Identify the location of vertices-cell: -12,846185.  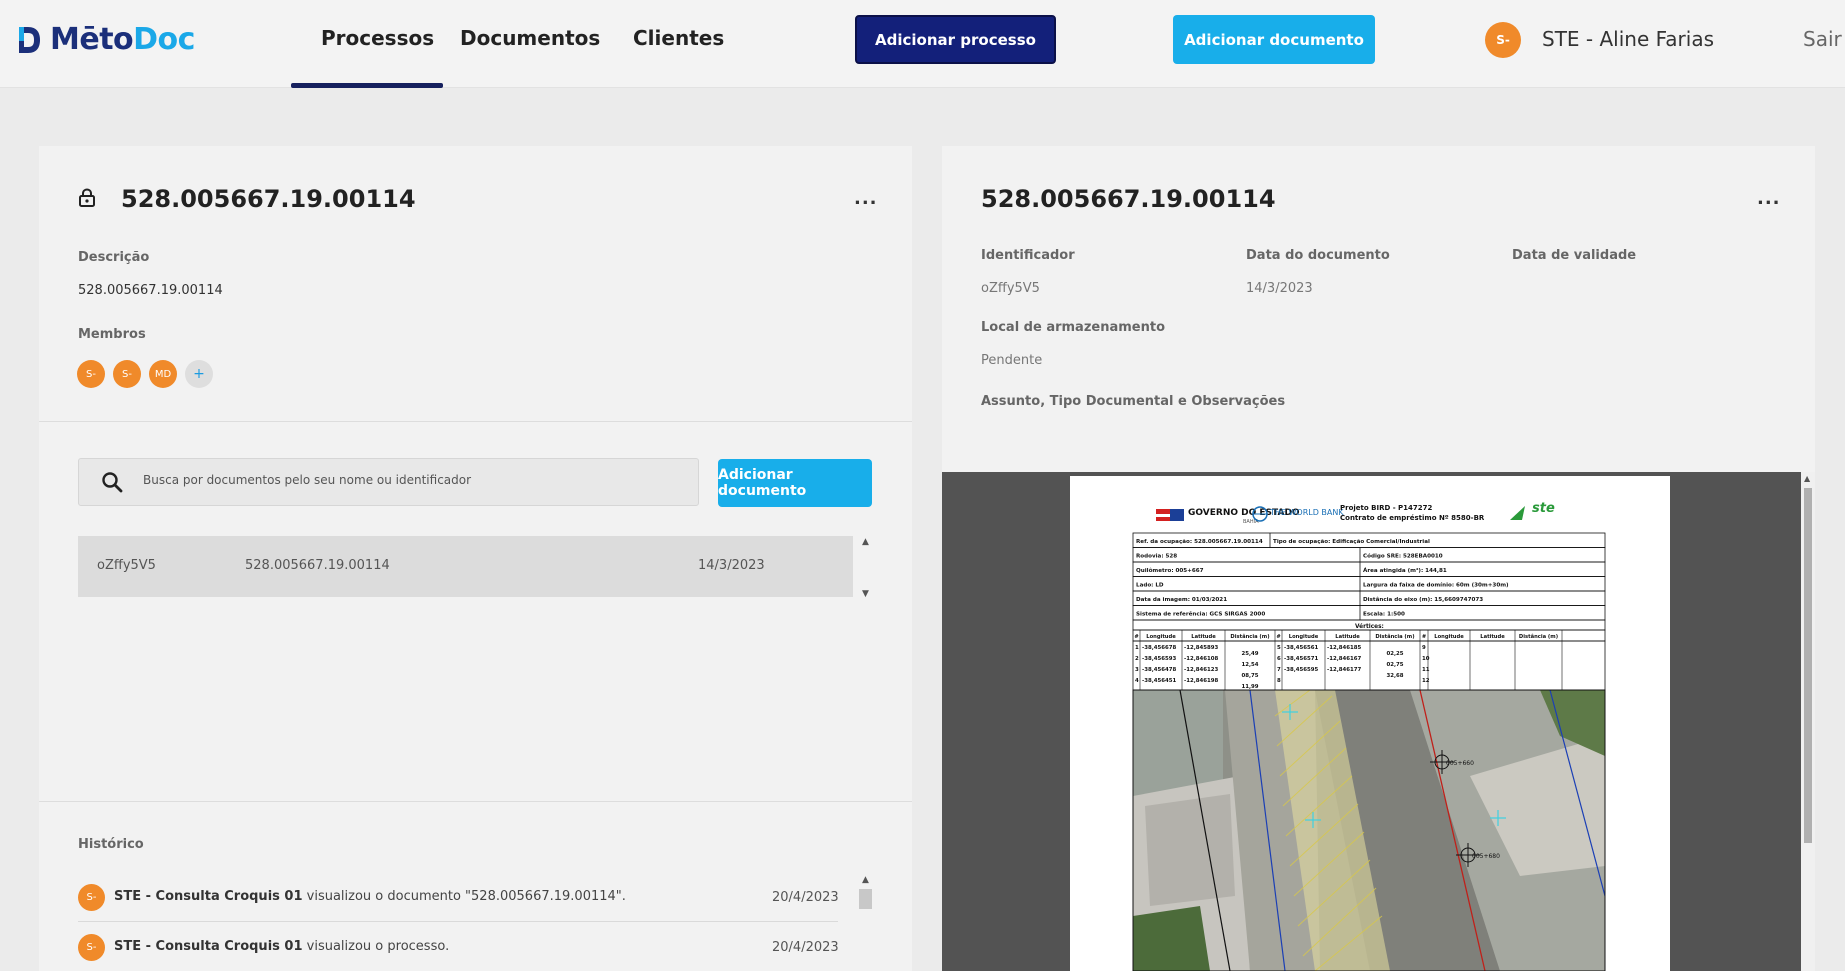
(1344, 648).